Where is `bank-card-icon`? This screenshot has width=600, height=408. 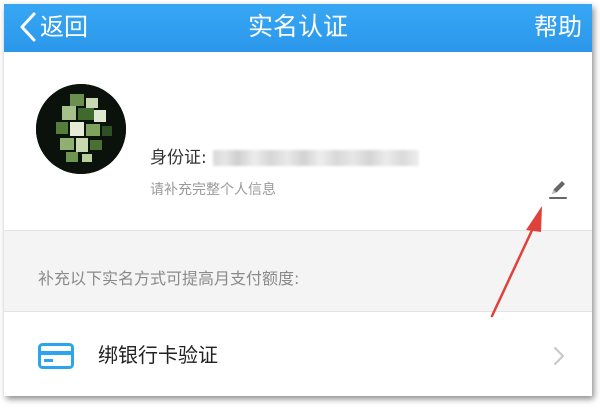 bank-card-icon is located at coordinates (56, 356).